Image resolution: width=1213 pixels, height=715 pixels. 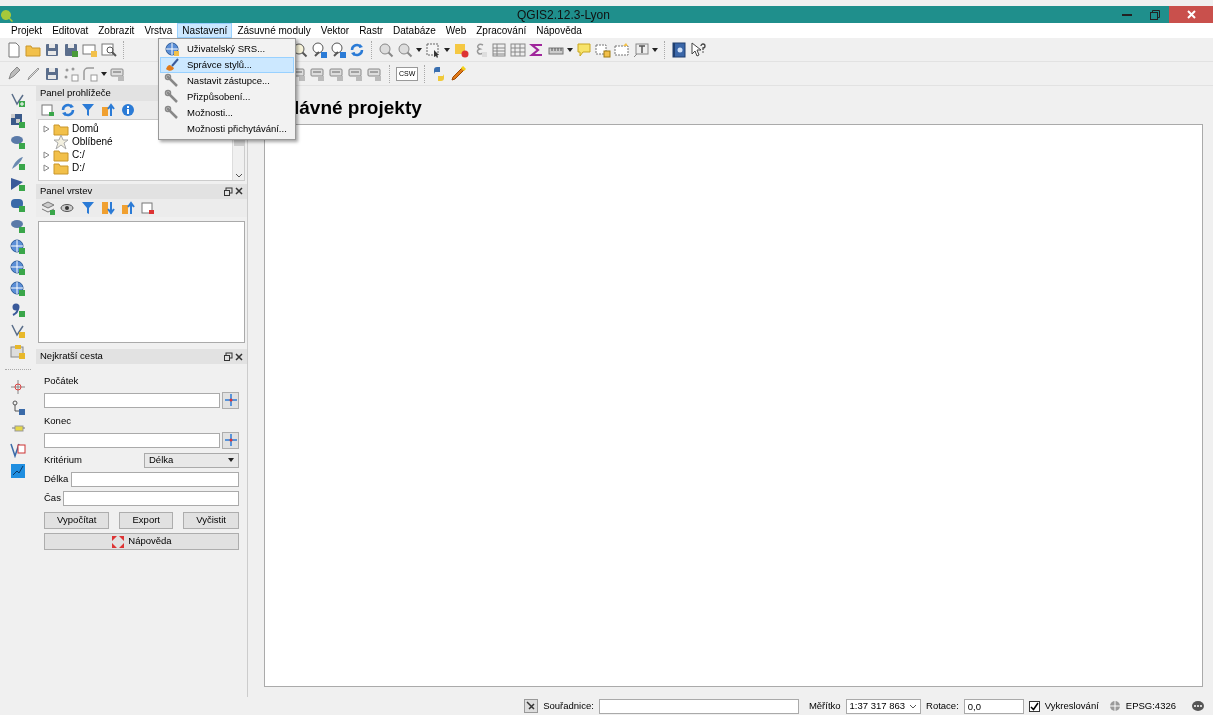 What do you see at coordinates (883, 706) in the screenshot?
I see `scale-dropdown: 1:37 317 863` at bounding box center [883, 706].